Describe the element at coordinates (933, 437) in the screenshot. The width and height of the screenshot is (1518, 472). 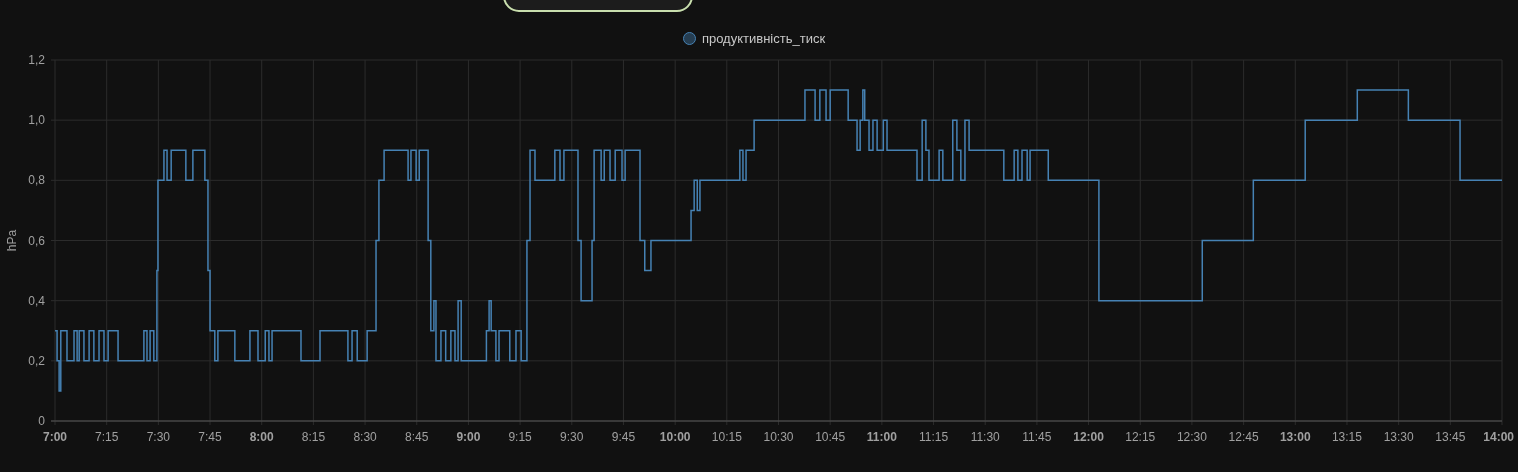
I see `x-axis-label: 11:15` at that location.